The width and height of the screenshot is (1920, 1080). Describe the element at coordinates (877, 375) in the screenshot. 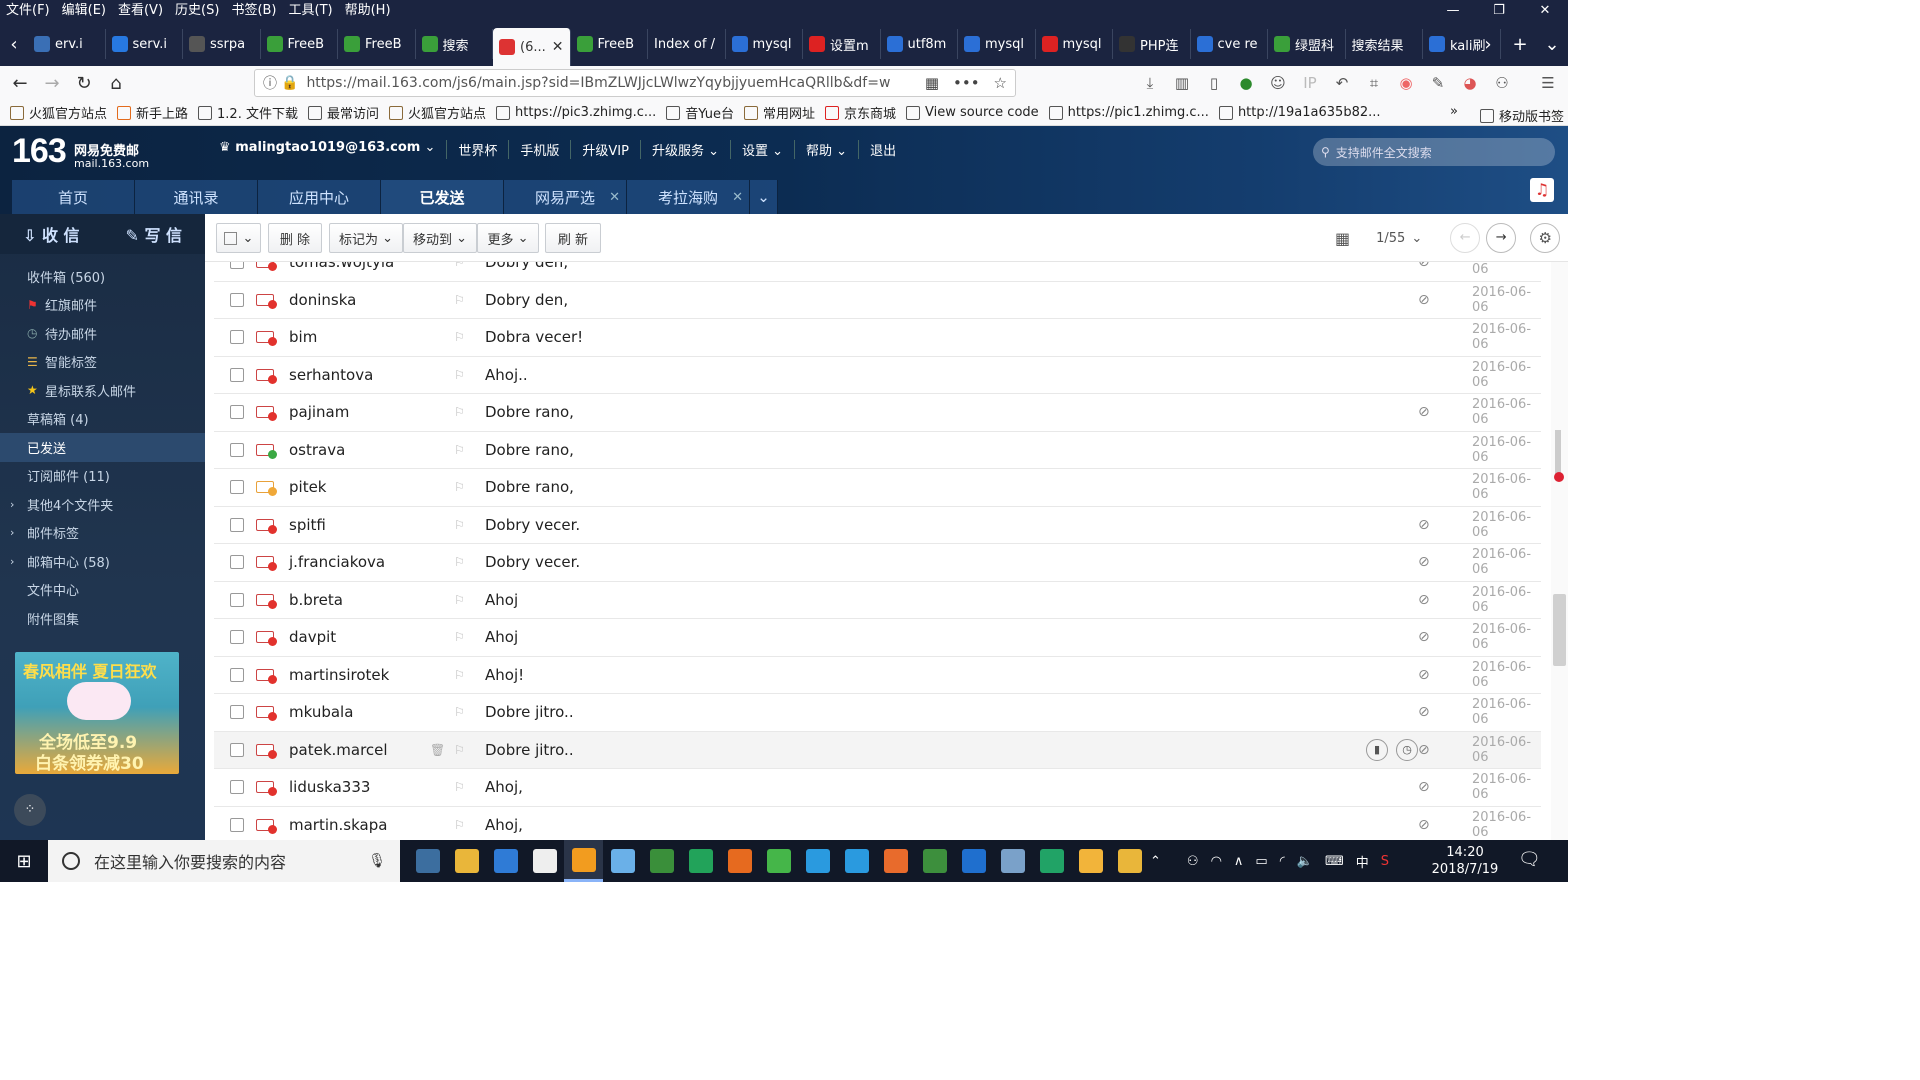

I see `mail-row: serhantova ⚐ Ahoj.. 2016-06-06` at that location.